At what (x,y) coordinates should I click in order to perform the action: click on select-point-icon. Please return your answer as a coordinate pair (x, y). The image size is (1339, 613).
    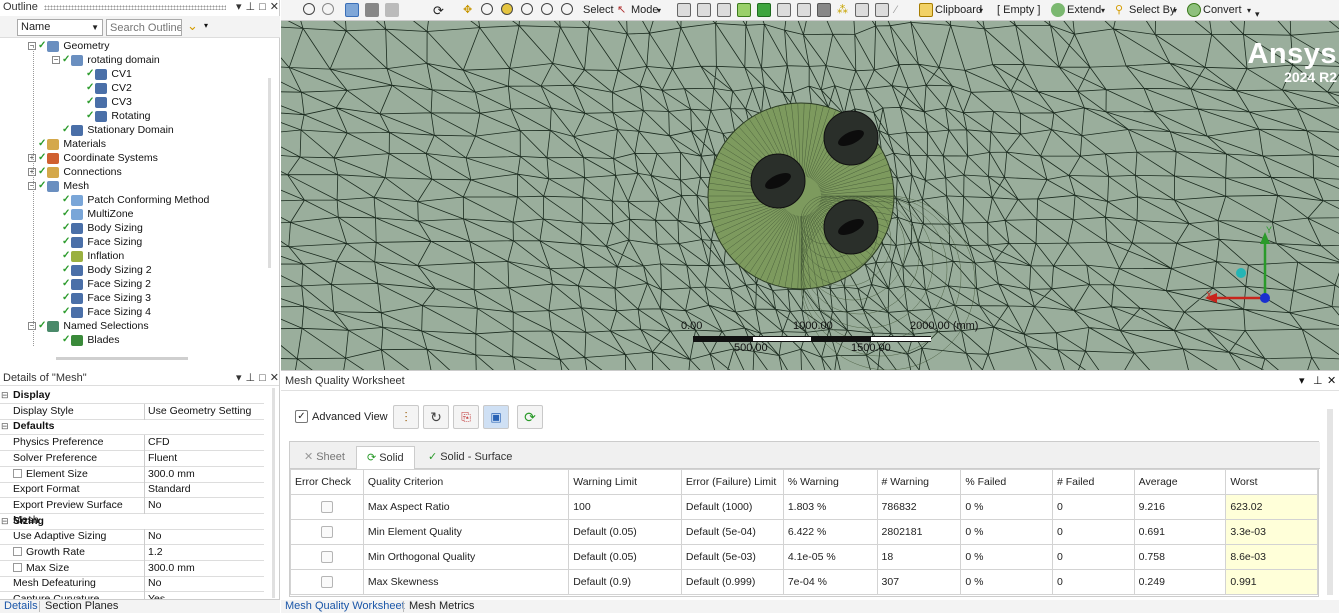
    Looking at the image, I should click on (684, 10).